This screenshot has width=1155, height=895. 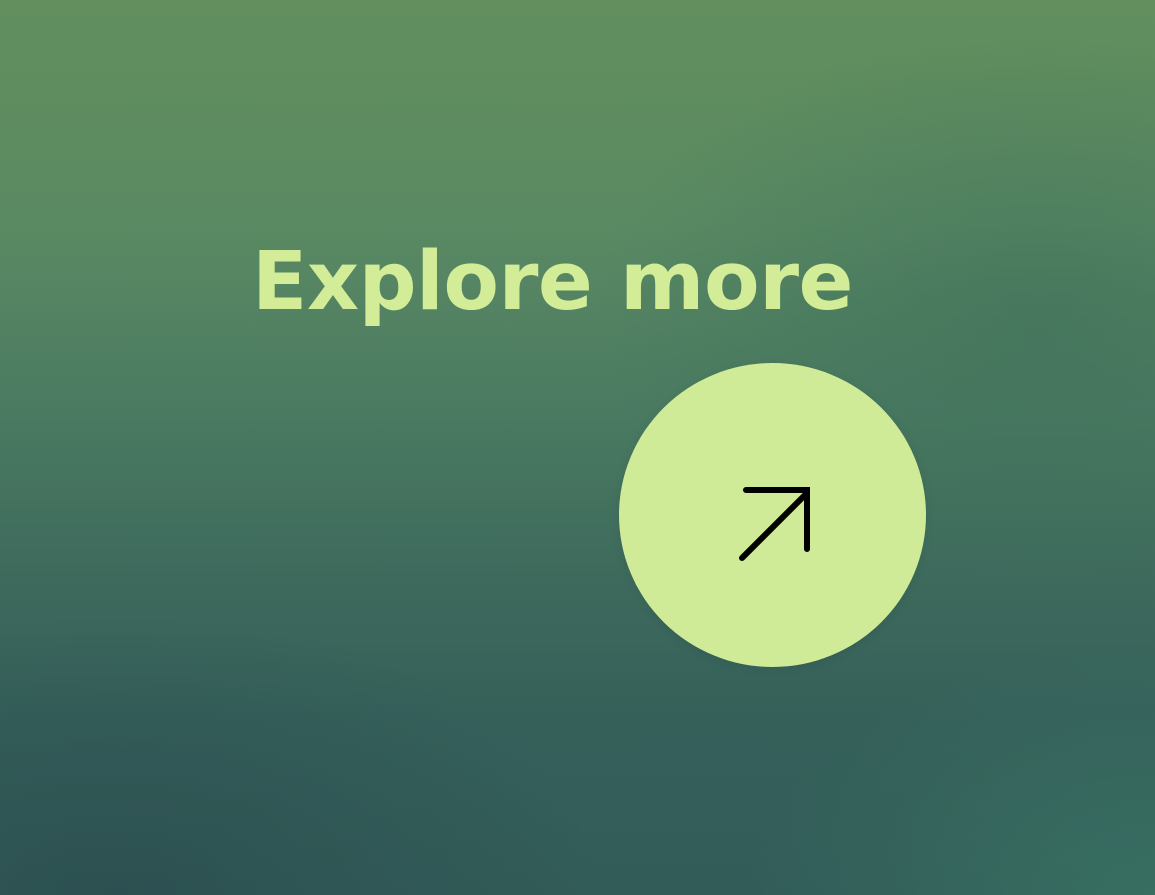 I want to click on arrow-up-right-icon, so click(x=774, y=524).